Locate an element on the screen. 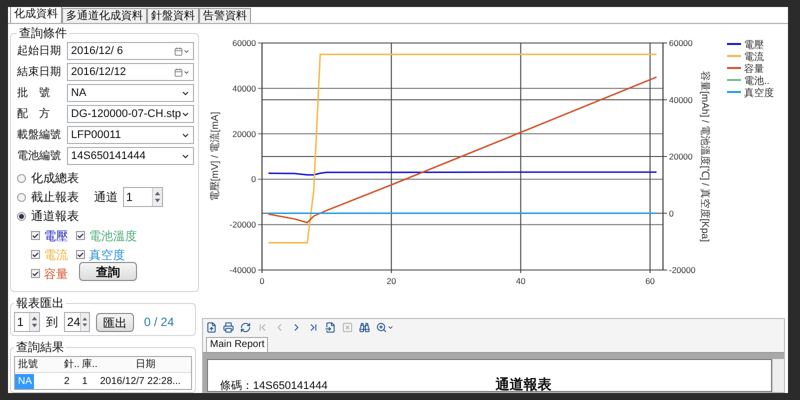 This screenshot has height=400, width=800. tab: 多通道化成資料 is located at coordinates (104, 15).